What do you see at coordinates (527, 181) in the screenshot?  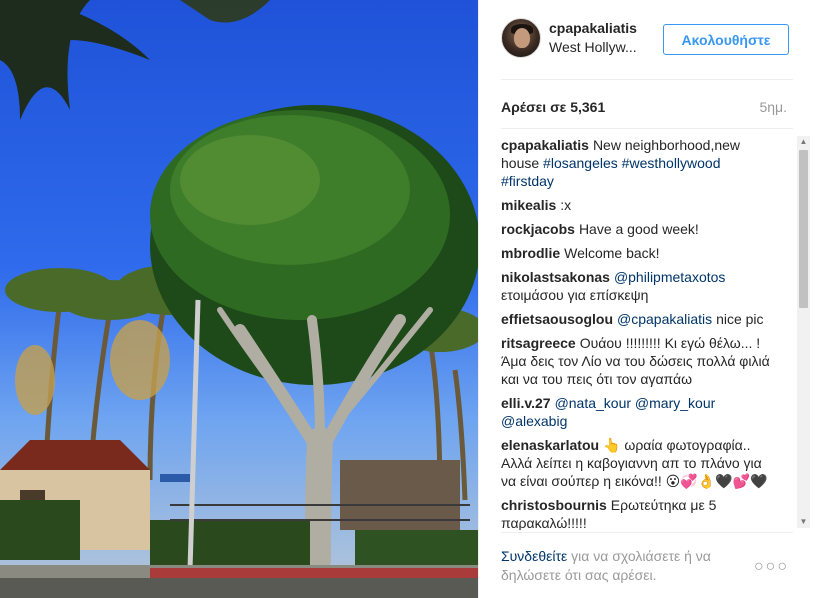 I see `hashtag-link: #firstday` at bounding box center [527, 181].